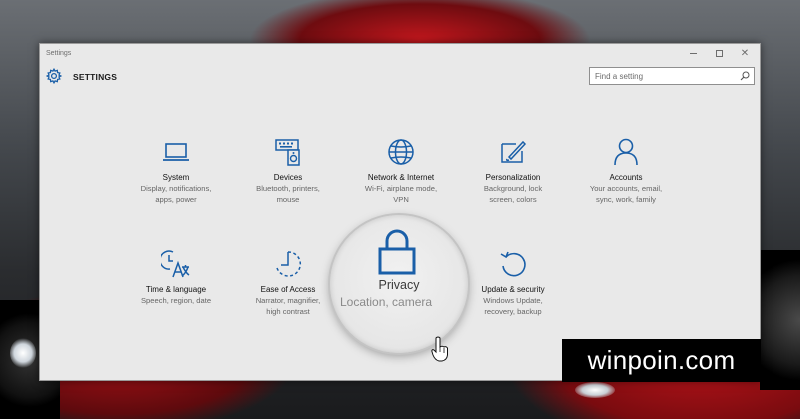 Image resolution: width=800 pixels, height=419 pixels. Describe the element at coordinates (626, 177) in the screenshot. I see `category-name: Accounts` at that location.